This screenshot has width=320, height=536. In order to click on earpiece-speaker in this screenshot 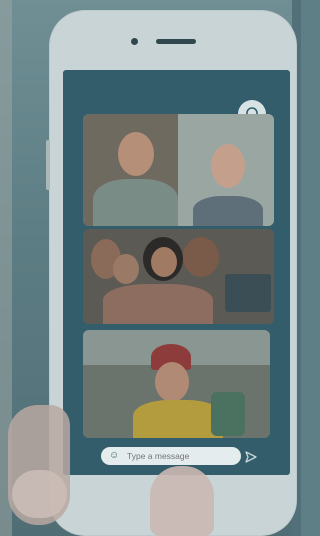, I will do `click(176, 41)`.